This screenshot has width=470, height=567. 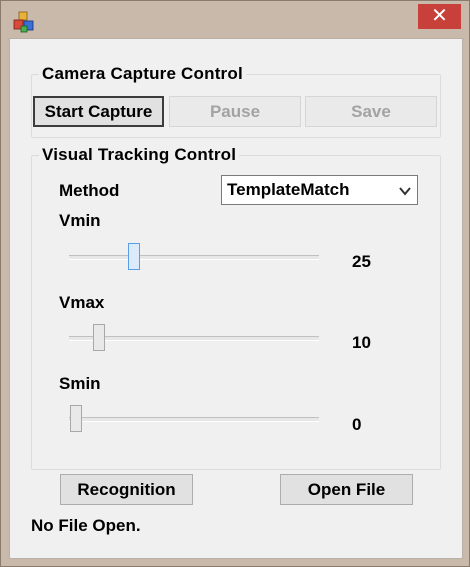 I want to click on smin-label: Smin, so click(x=80, y=383).